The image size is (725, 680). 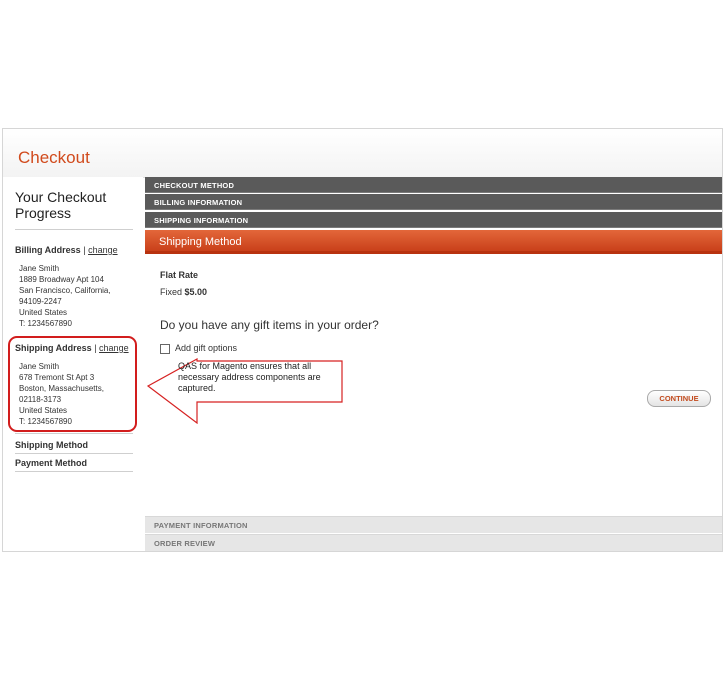 I want to click on page-title: Checkout, so click(x=54, y=157).